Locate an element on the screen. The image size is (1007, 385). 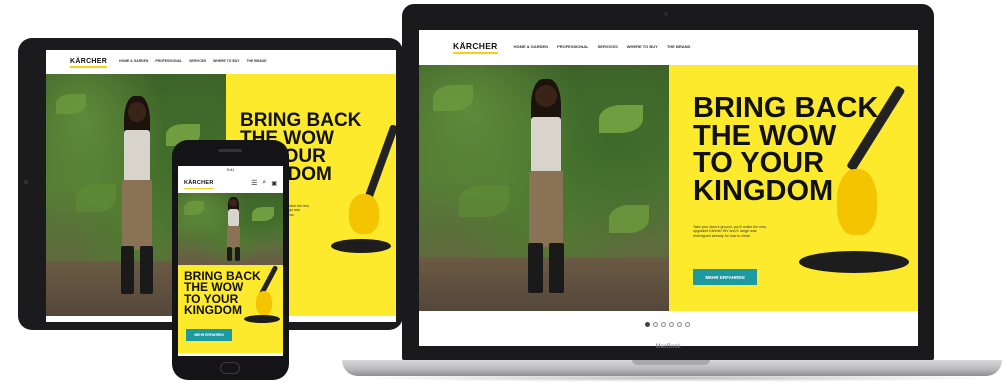
phone-logo: KÄRCHER is located at coordinates (199, 184).